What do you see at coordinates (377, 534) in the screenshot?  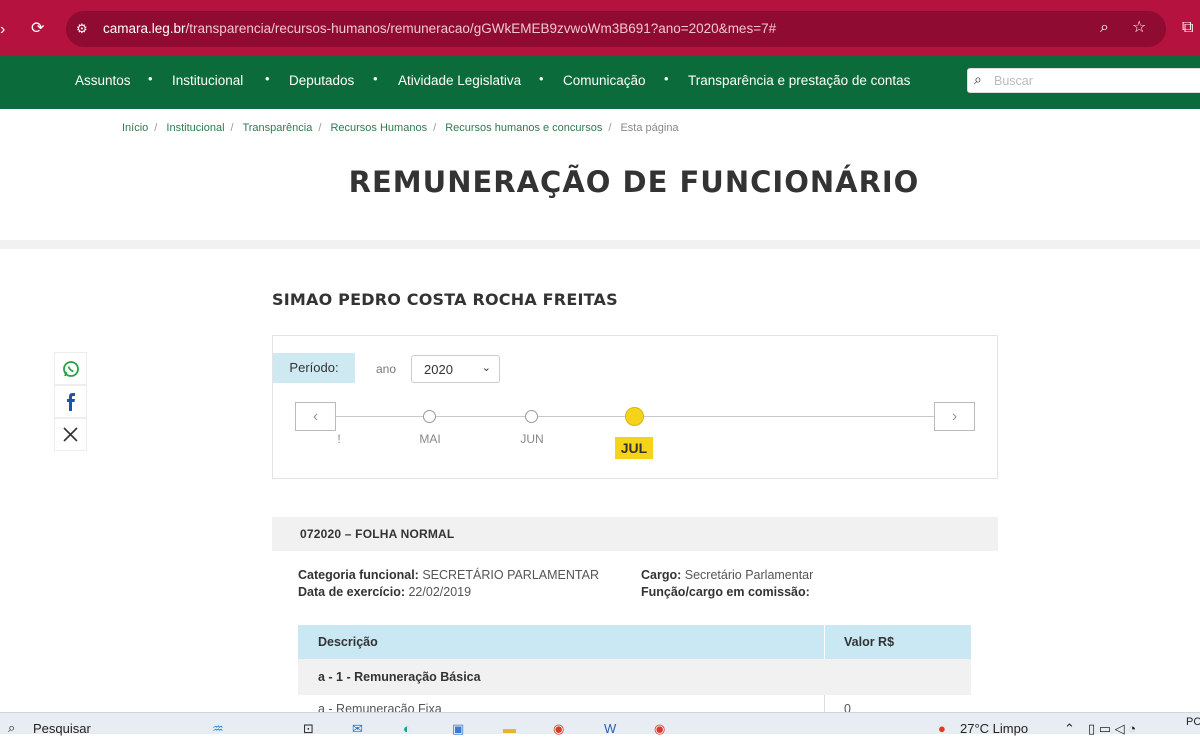 I see `payroll-title: 072020 – FOLHA NORMAL` at bounding box center [377, 534].